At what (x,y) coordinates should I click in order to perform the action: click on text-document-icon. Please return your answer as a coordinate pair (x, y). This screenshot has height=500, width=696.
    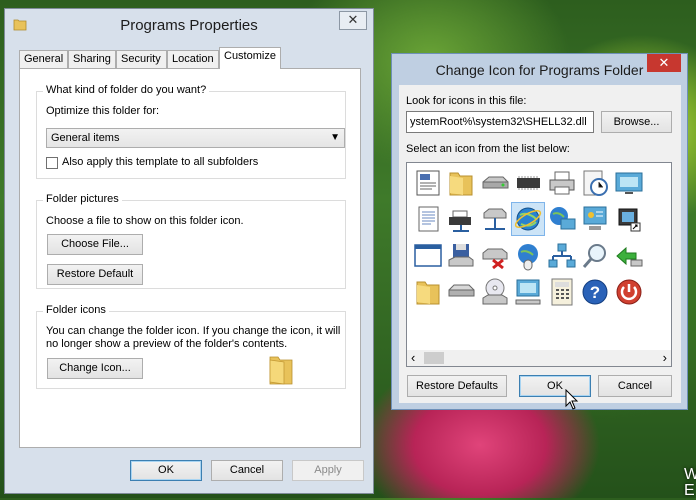
    Looking at the image, I should click on (428, 219).